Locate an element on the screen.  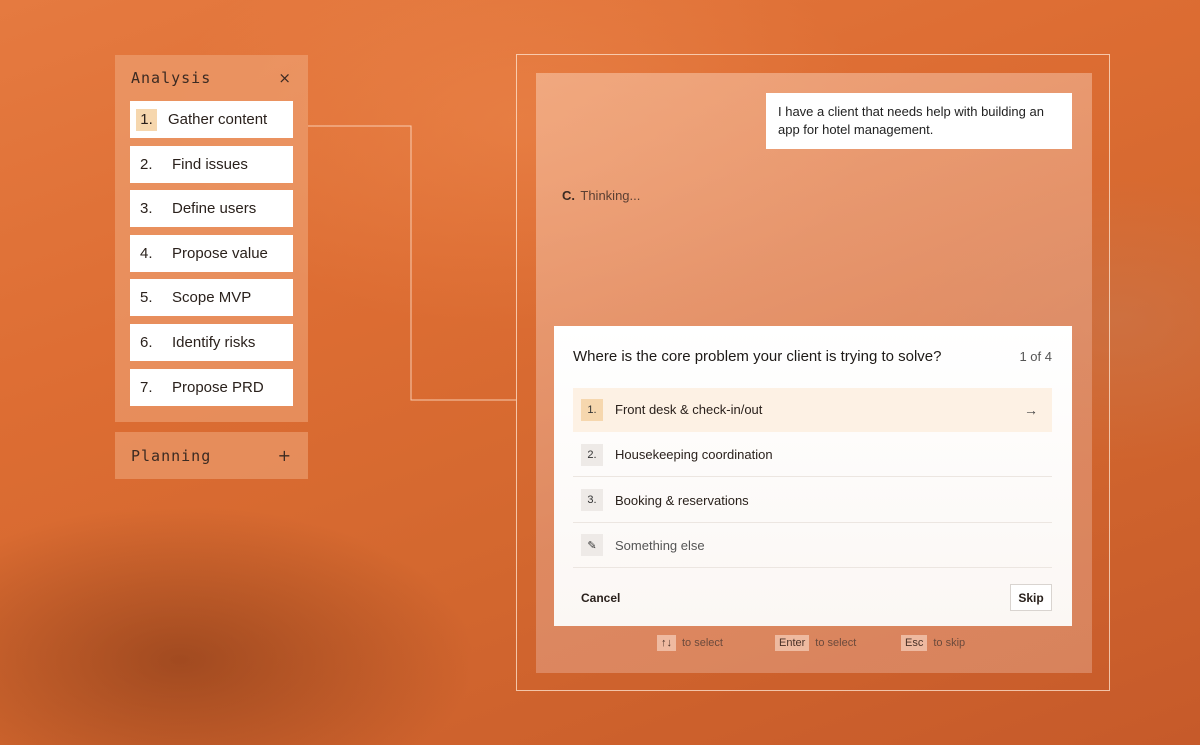
analysis-title: Analysis is located at coordinates (171, 78).